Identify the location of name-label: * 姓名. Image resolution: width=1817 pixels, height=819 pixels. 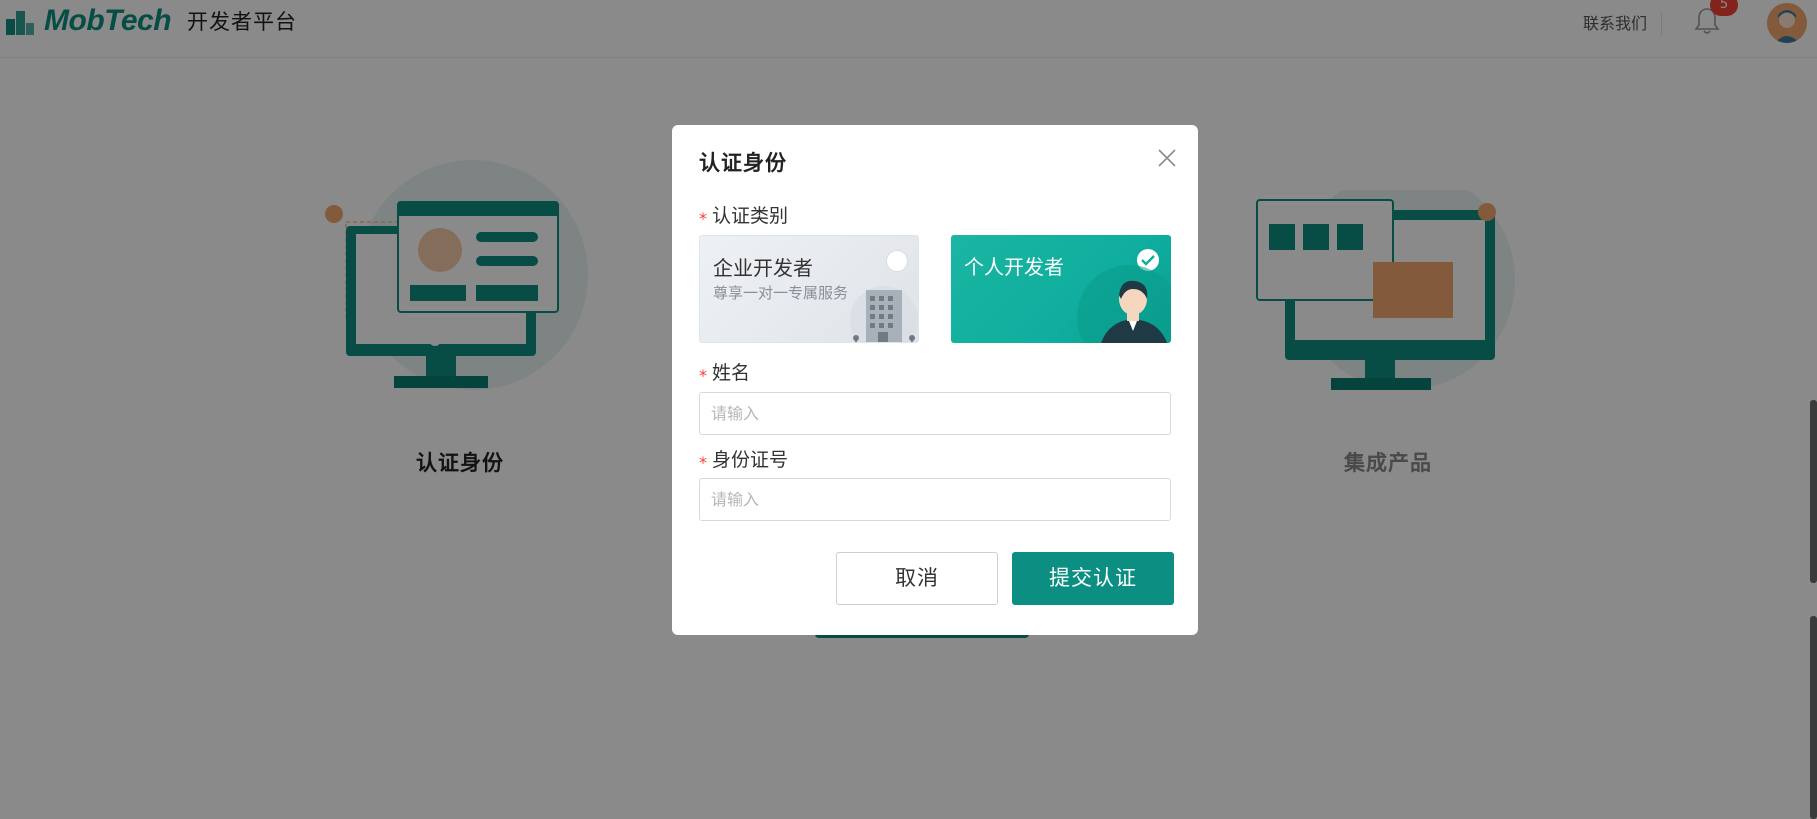
(725, 373).